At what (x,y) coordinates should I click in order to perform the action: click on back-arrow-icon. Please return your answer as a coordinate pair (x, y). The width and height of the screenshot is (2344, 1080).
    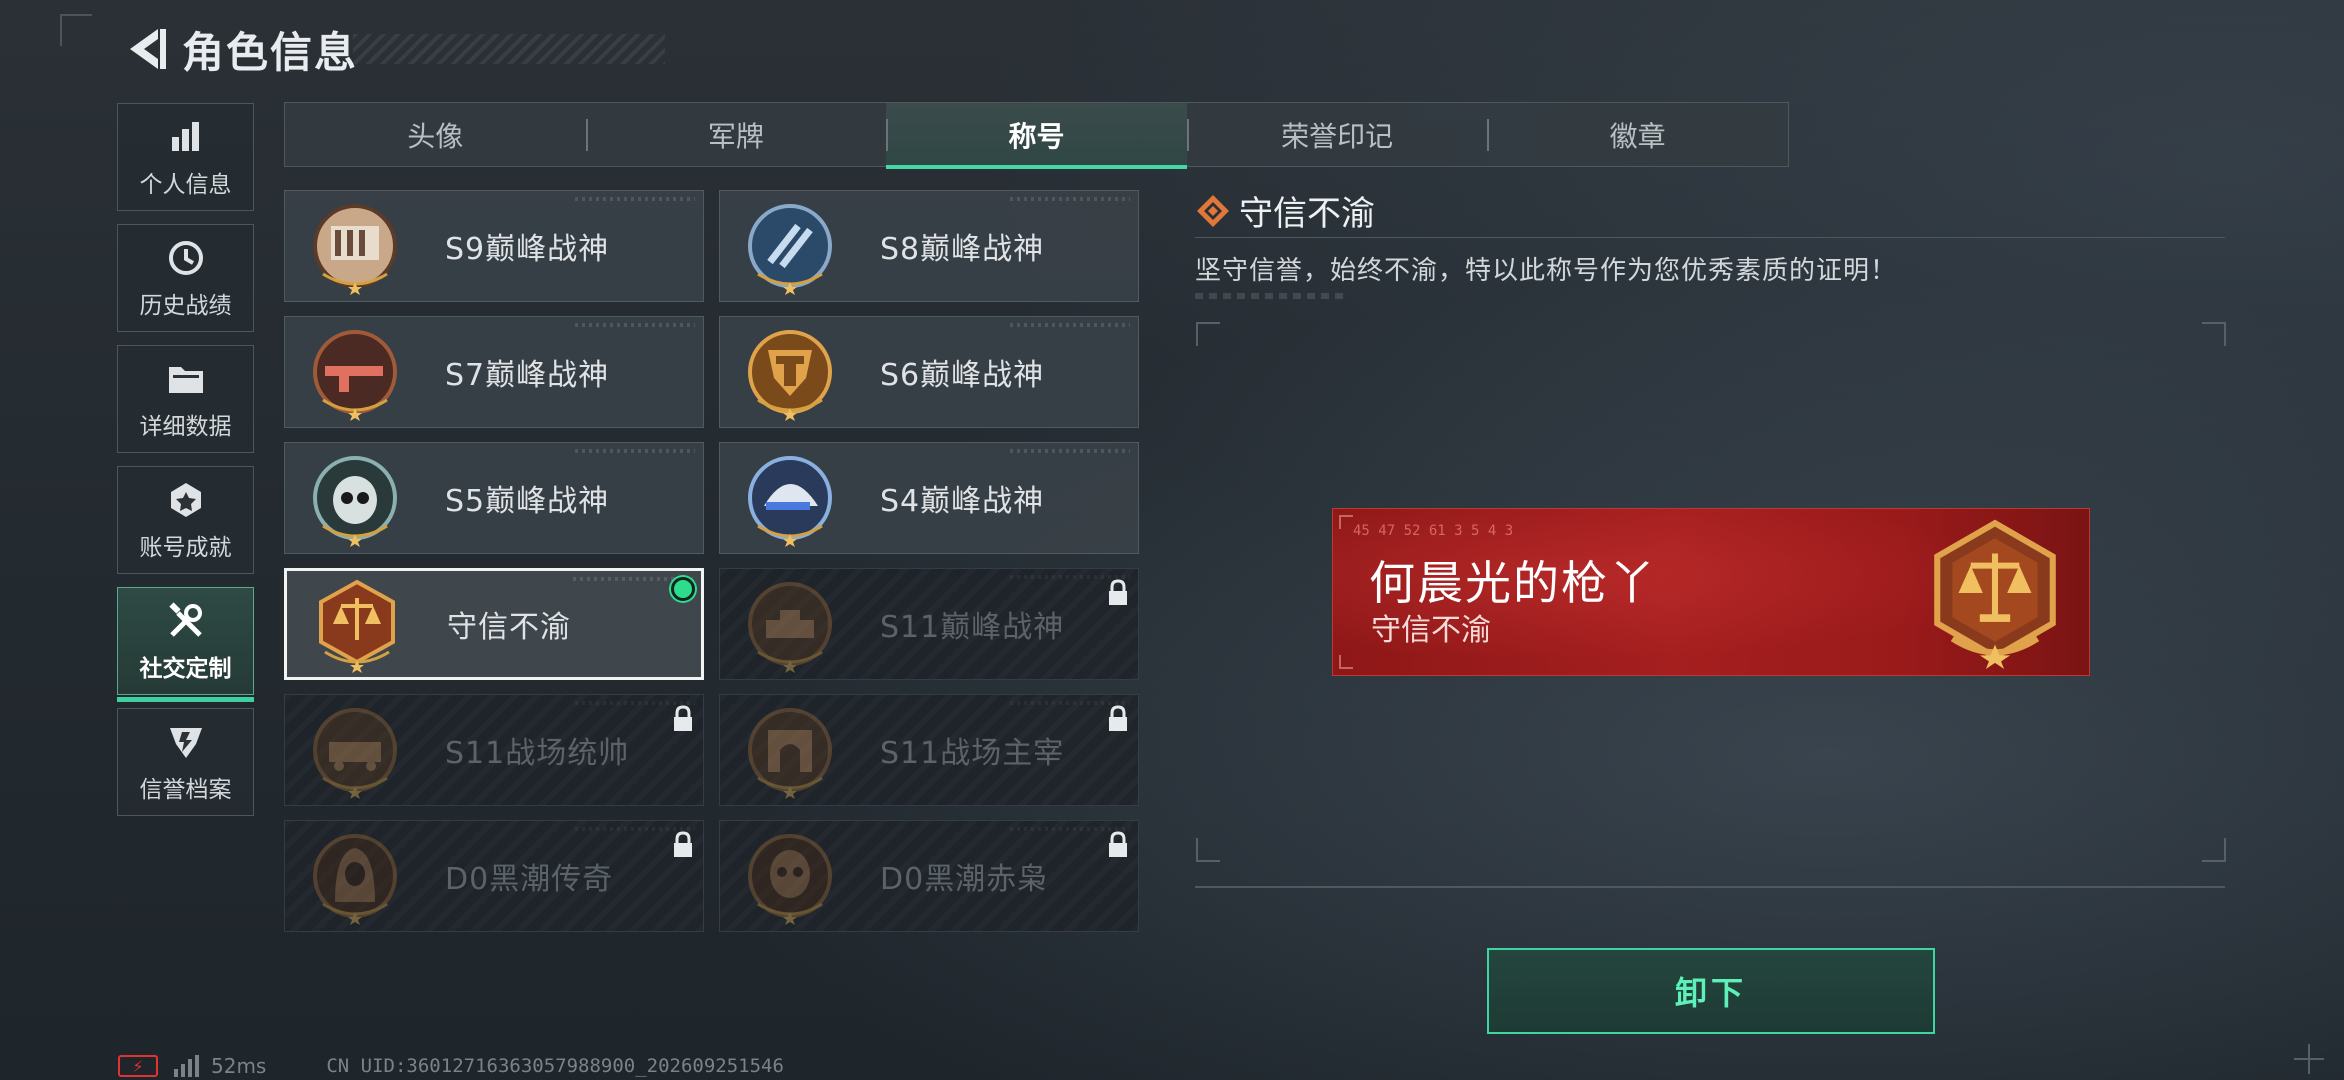
    Looking at the image, I should click on (148, 49).